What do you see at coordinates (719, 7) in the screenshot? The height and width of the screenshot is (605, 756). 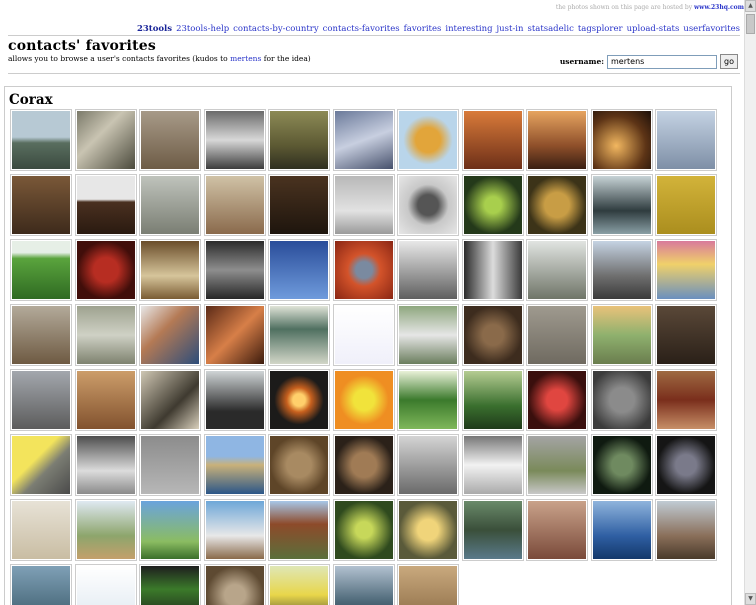 I see `hosted-by-link: www.23hq.com` at bounding box center [719, 7].